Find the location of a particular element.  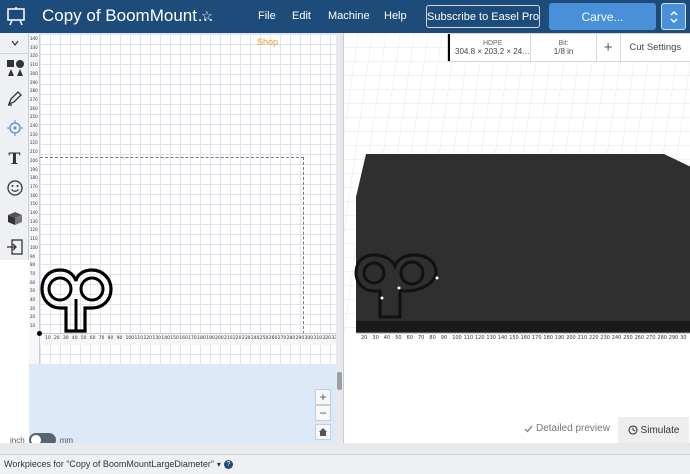

bit-label: Bit: is located at coordinates (563, 43).